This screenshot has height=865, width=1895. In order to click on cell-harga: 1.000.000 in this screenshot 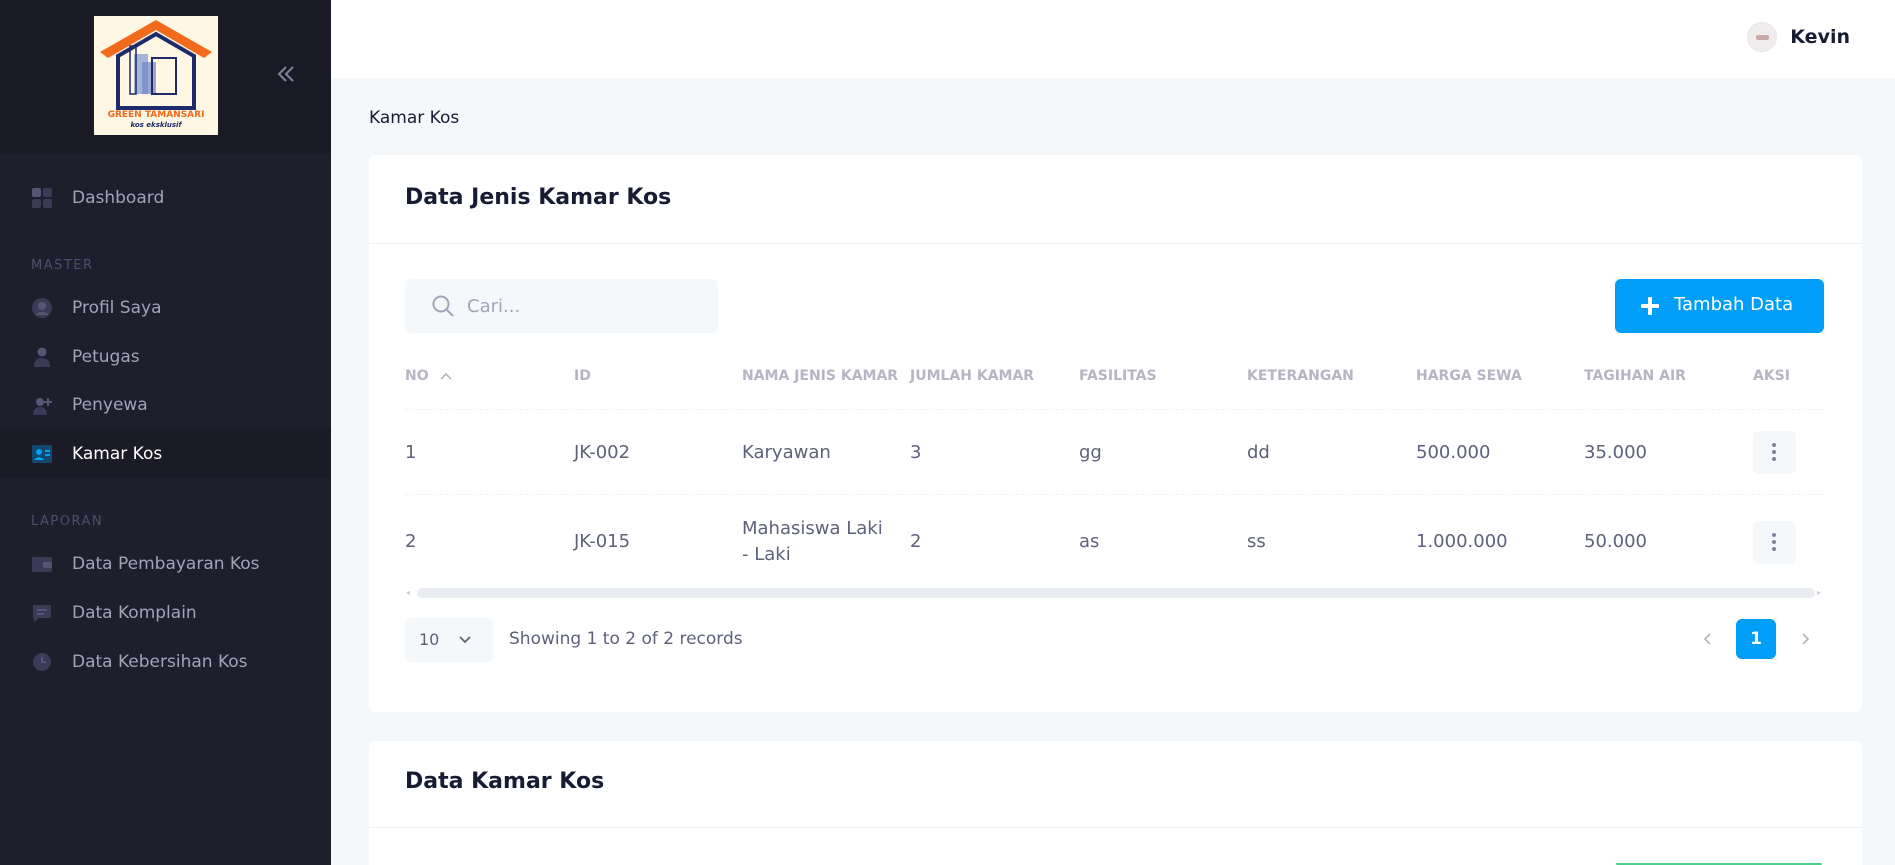, I will do `click(1462, 541)`.